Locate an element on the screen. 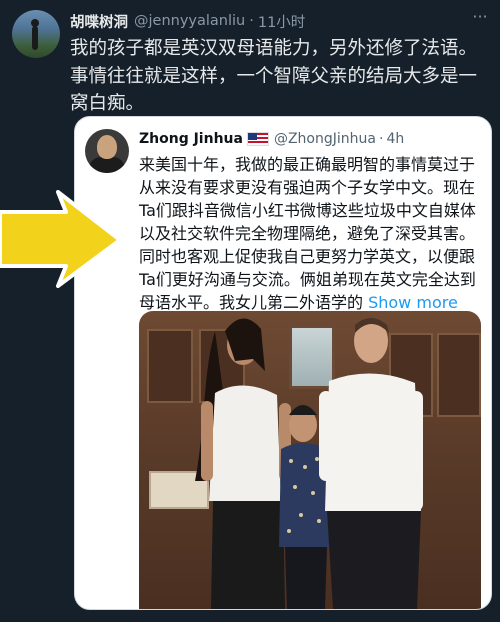 This screenshot has height=622, width=500. quoted-line: 来美国十年，我做的最正确最明智的事情莫过于 is located at coordinates (307, 164).